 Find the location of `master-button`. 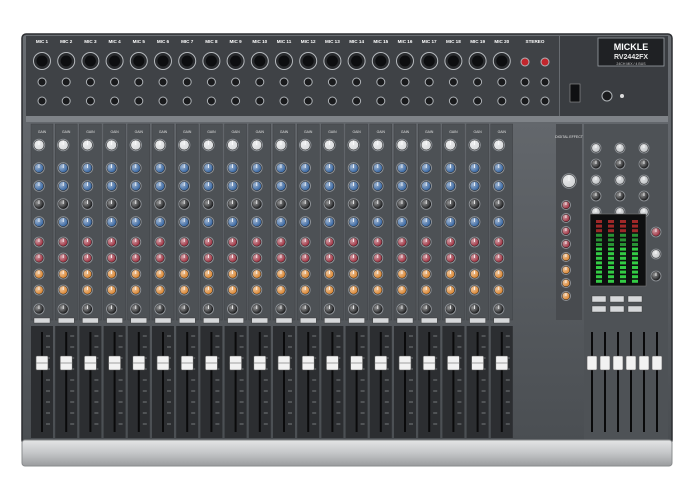

master-button is located at coordinates (635, 309).